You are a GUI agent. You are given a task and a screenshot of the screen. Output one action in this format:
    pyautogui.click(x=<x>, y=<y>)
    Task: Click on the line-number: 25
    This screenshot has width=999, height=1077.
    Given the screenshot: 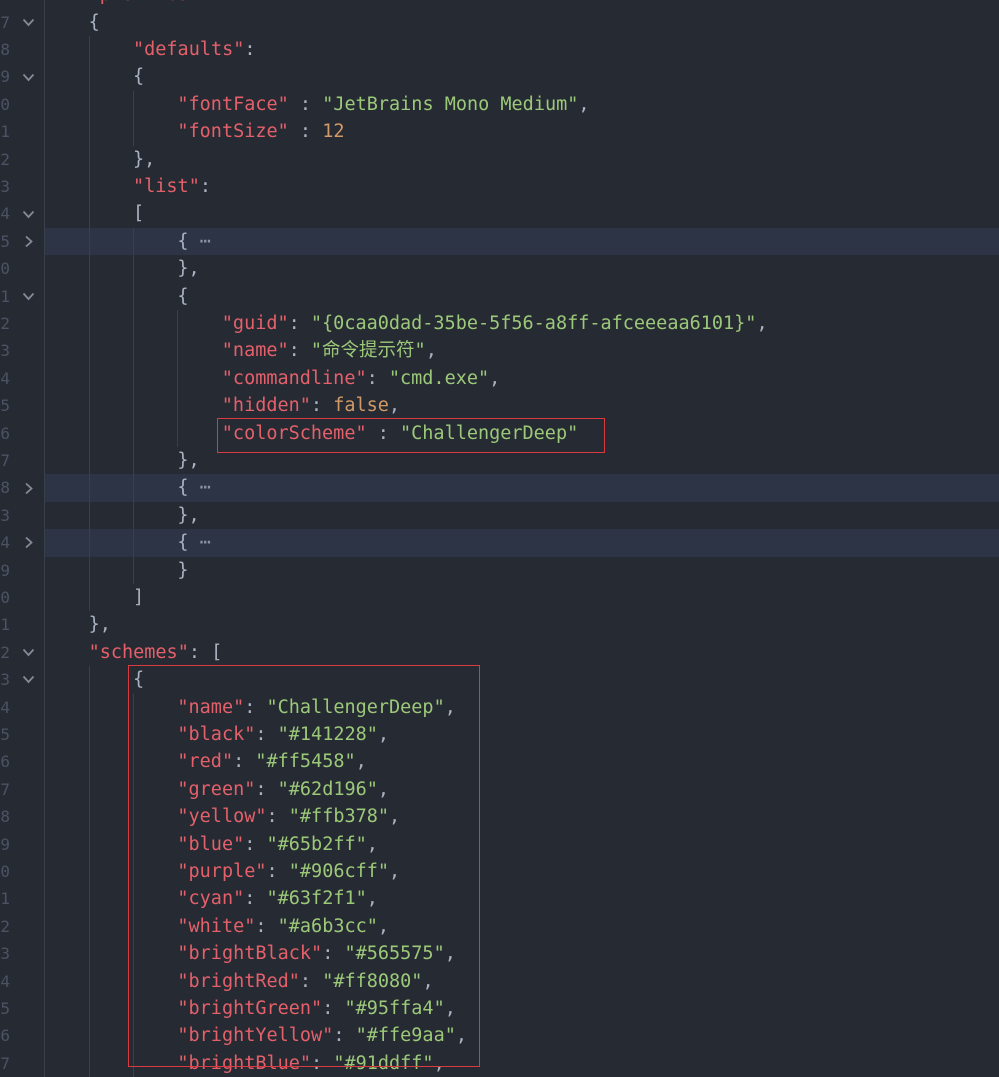 What is the action you would take?
    pyautogui.click(x=5, y=406)
    